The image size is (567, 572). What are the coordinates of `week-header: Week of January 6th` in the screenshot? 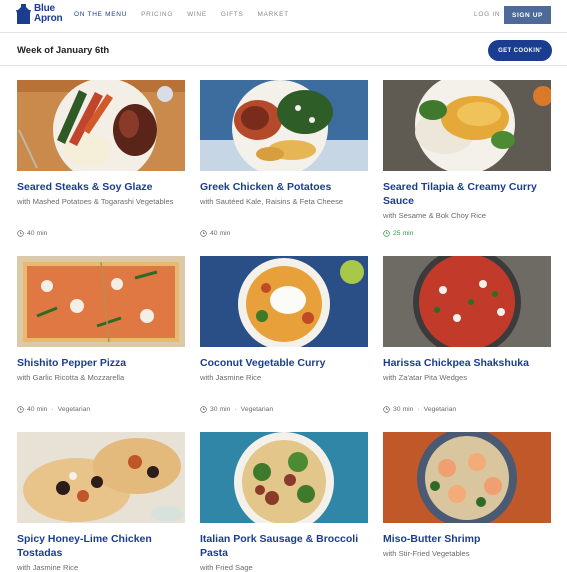 It's located at (283, 49).